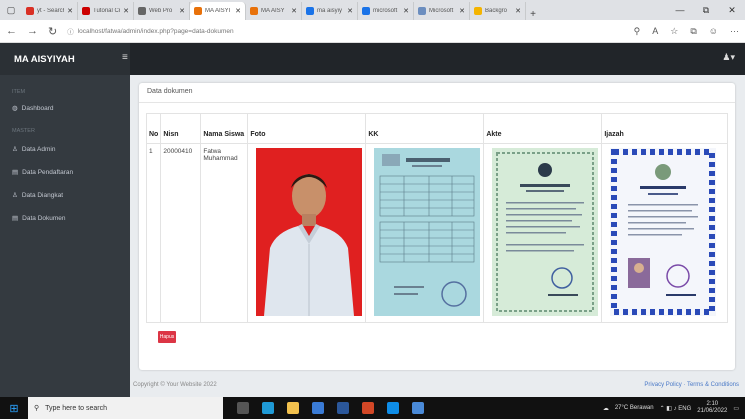 This screenshot has width=745, height=419. Describe the element at coordinates (11, 31) in the screenshot. I see `back-icon: ←` at that location.